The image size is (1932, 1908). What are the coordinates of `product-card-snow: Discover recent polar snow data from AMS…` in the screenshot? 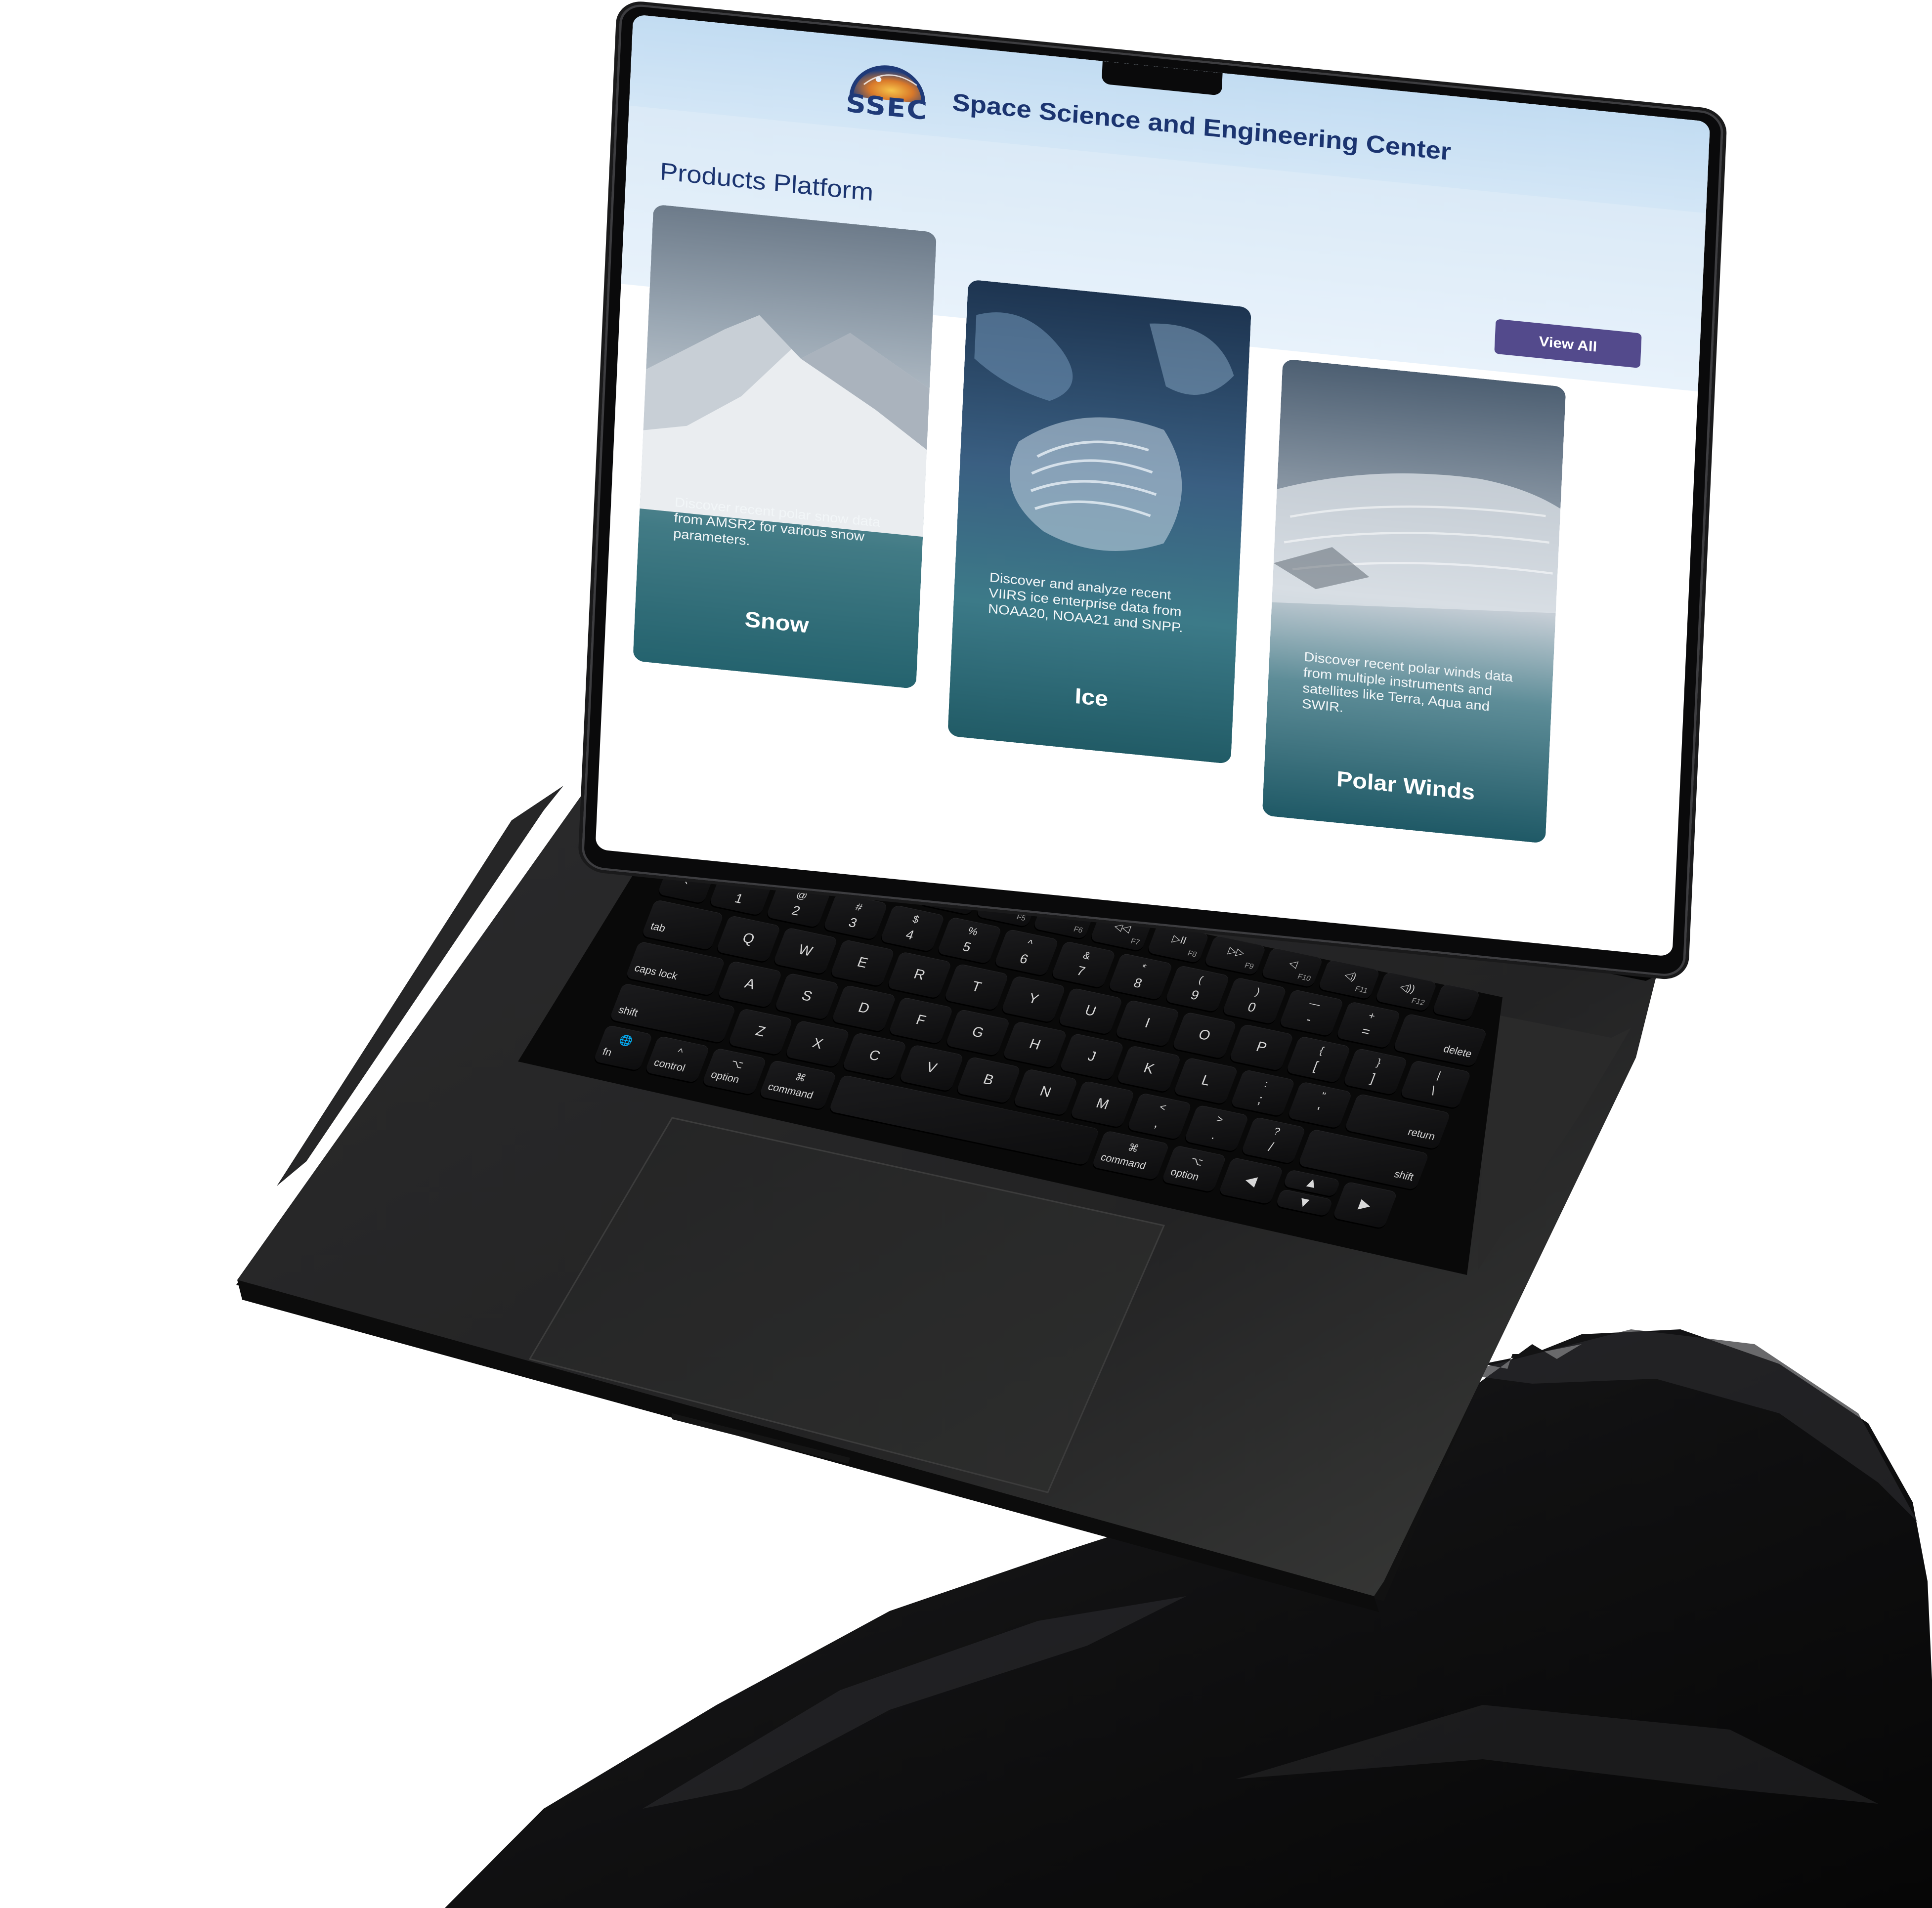 It's located at (785, 446).